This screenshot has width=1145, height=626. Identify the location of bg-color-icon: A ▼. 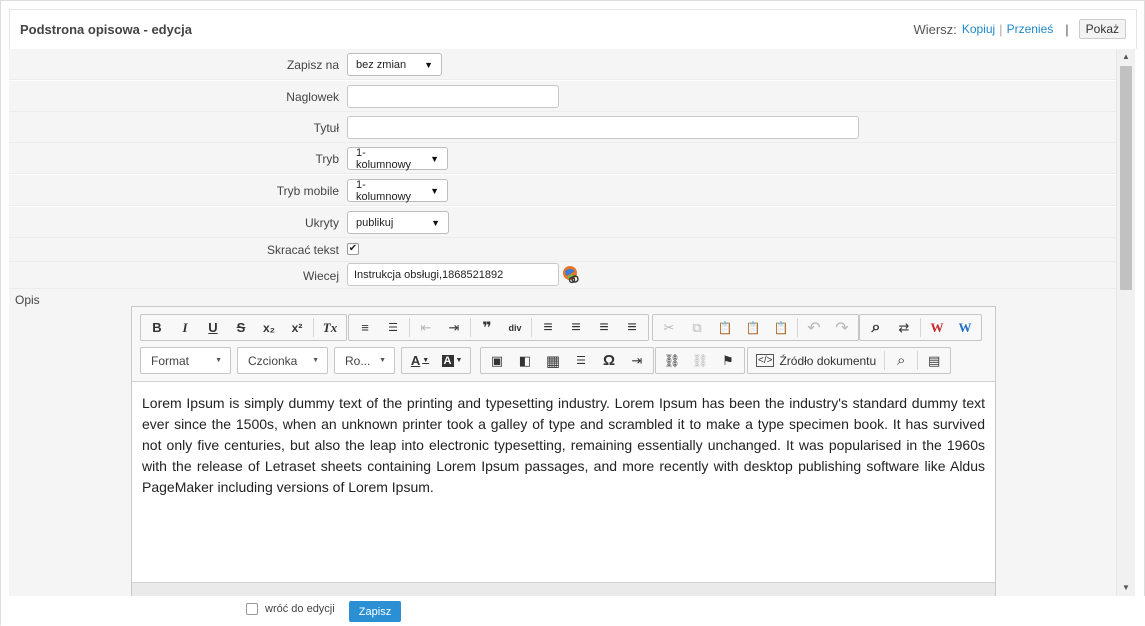
(452, 360).